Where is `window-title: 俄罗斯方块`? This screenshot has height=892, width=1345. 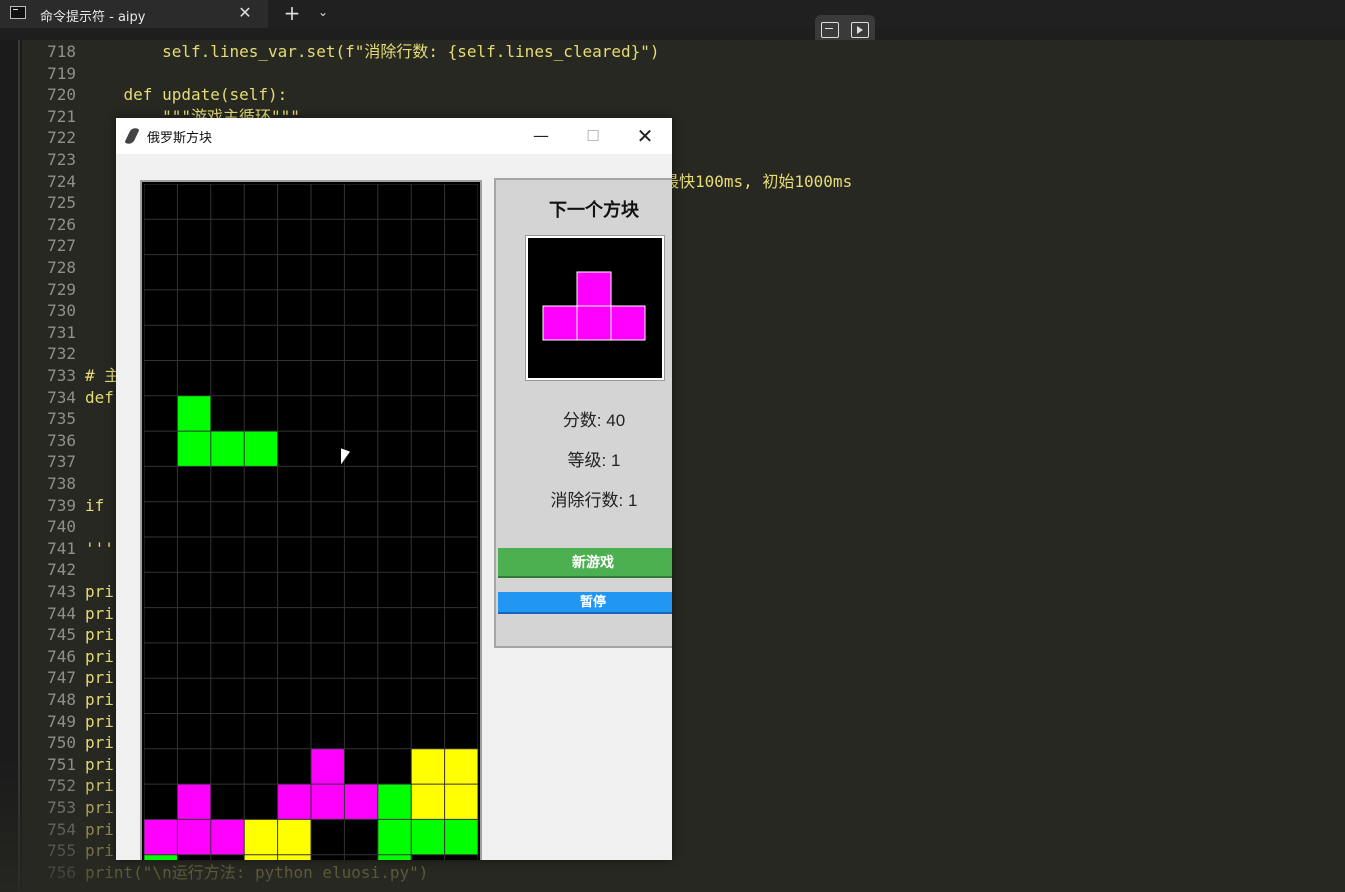
window-title: 俄罗斯方块 is located at coordinates (180, 138).